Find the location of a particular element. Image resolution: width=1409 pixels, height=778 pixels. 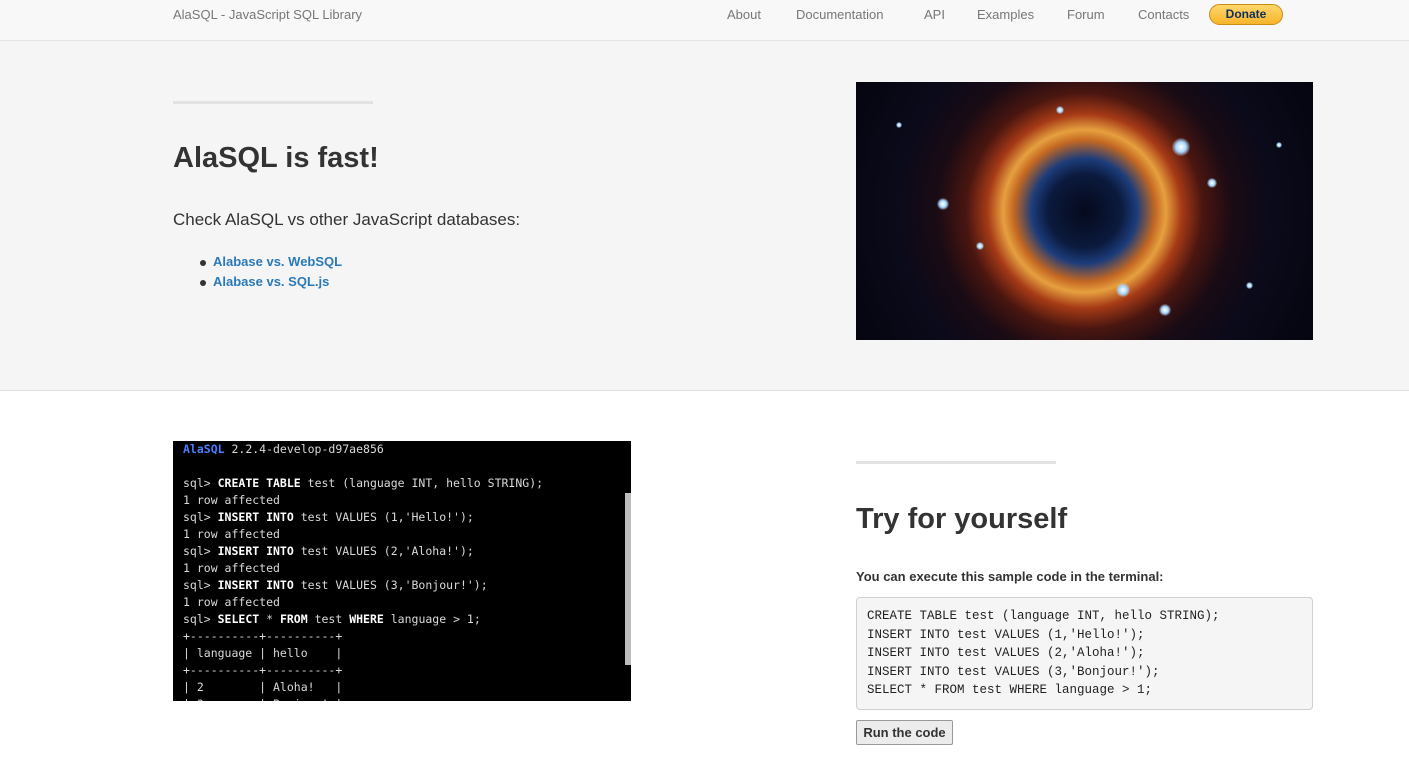

brand-link: AlaSQL - JavaScript SQL Library is located at coordinates (267, 14).